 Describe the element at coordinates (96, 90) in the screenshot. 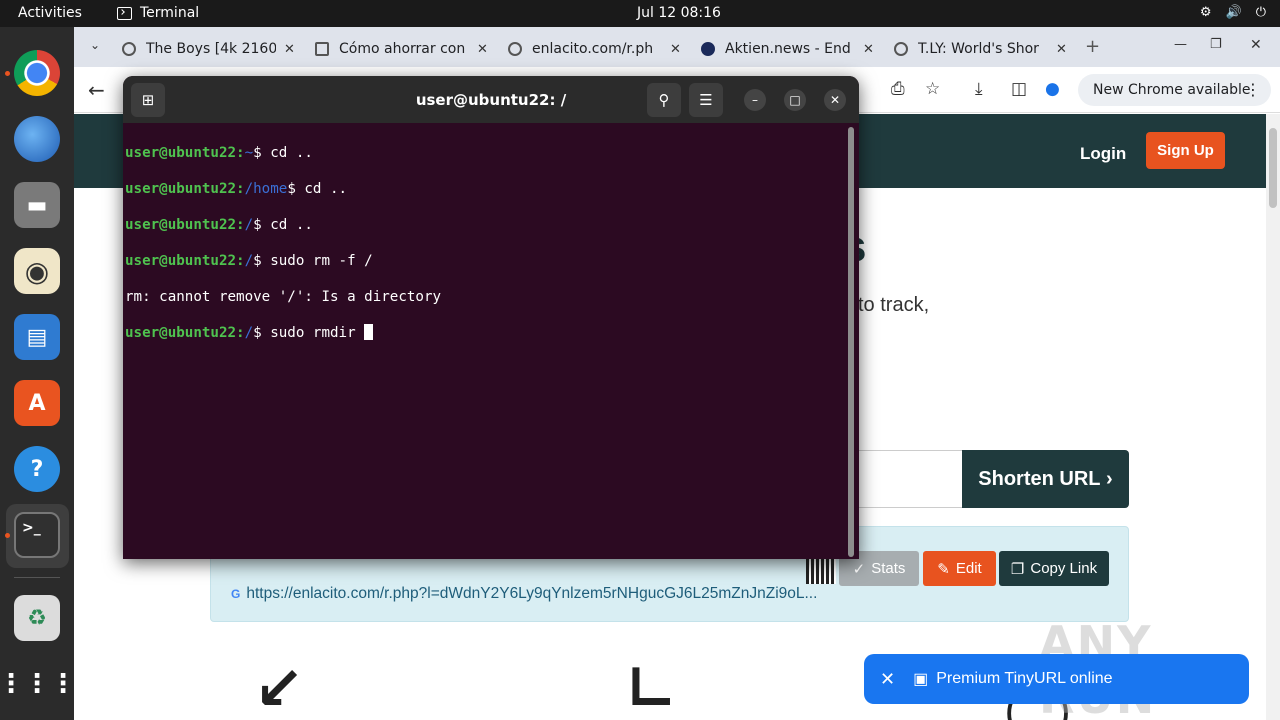

I see `back-arrow-icon: ←` at that location.